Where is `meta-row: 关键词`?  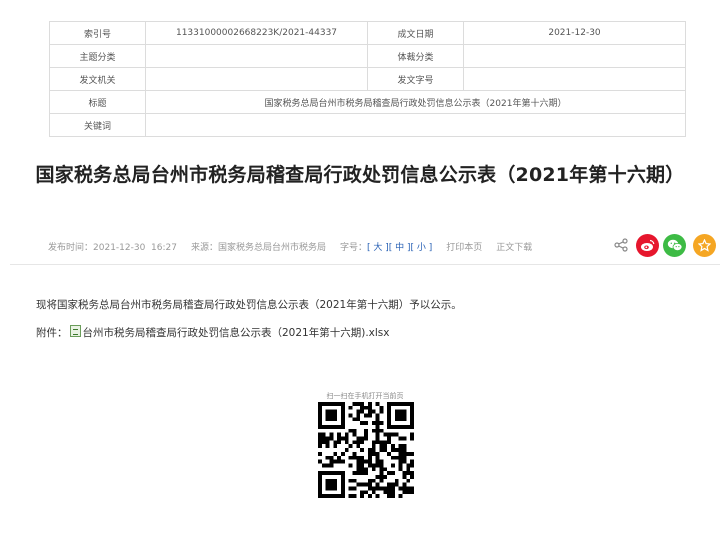
meta-row: 关键词 is located at coordinates (367, 125).